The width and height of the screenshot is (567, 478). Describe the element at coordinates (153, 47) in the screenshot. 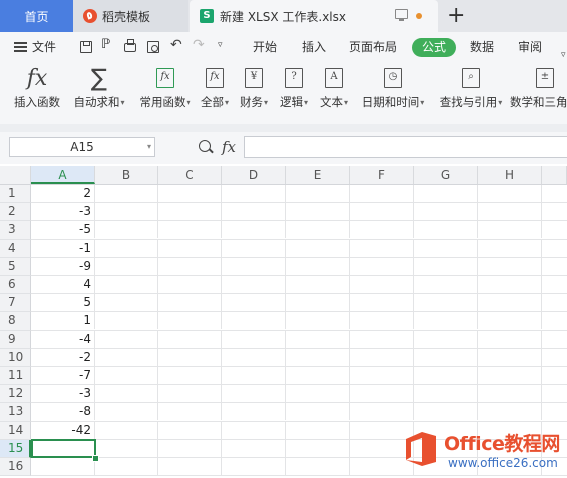

I see `print-preview-icon` at that location.